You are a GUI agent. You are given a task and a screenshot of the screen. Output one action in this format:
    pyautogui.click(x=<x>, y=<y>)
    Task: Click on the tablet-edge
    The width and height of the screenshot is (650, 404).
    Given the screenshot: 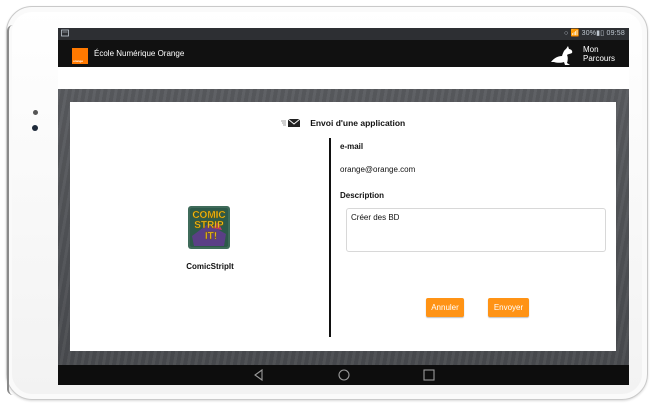 What is the action you would take?
    pyautogui.click(x=10, y=210)
    